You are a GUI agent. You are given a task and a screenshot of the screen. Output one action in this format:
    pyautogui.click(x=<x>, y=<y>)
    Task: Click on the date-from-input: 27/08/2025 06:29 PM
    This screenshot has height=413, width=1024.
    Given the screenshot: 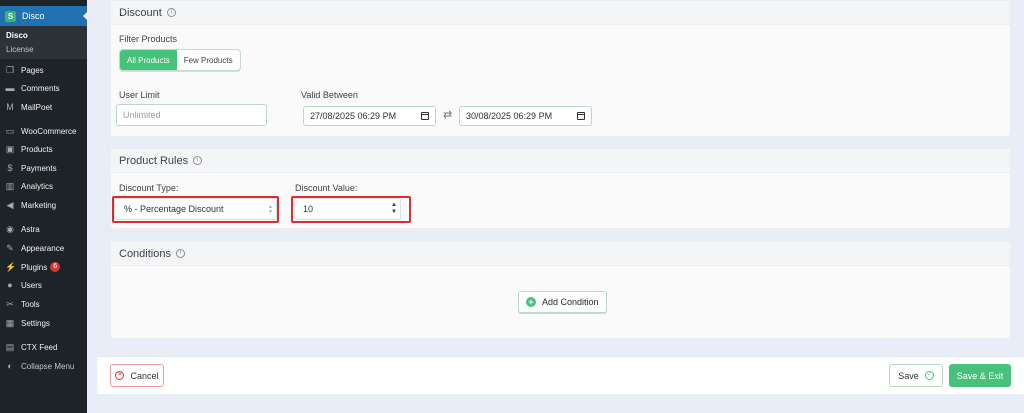 What is the action you would take?
    pyautogui.click(x=369, y=116)
    